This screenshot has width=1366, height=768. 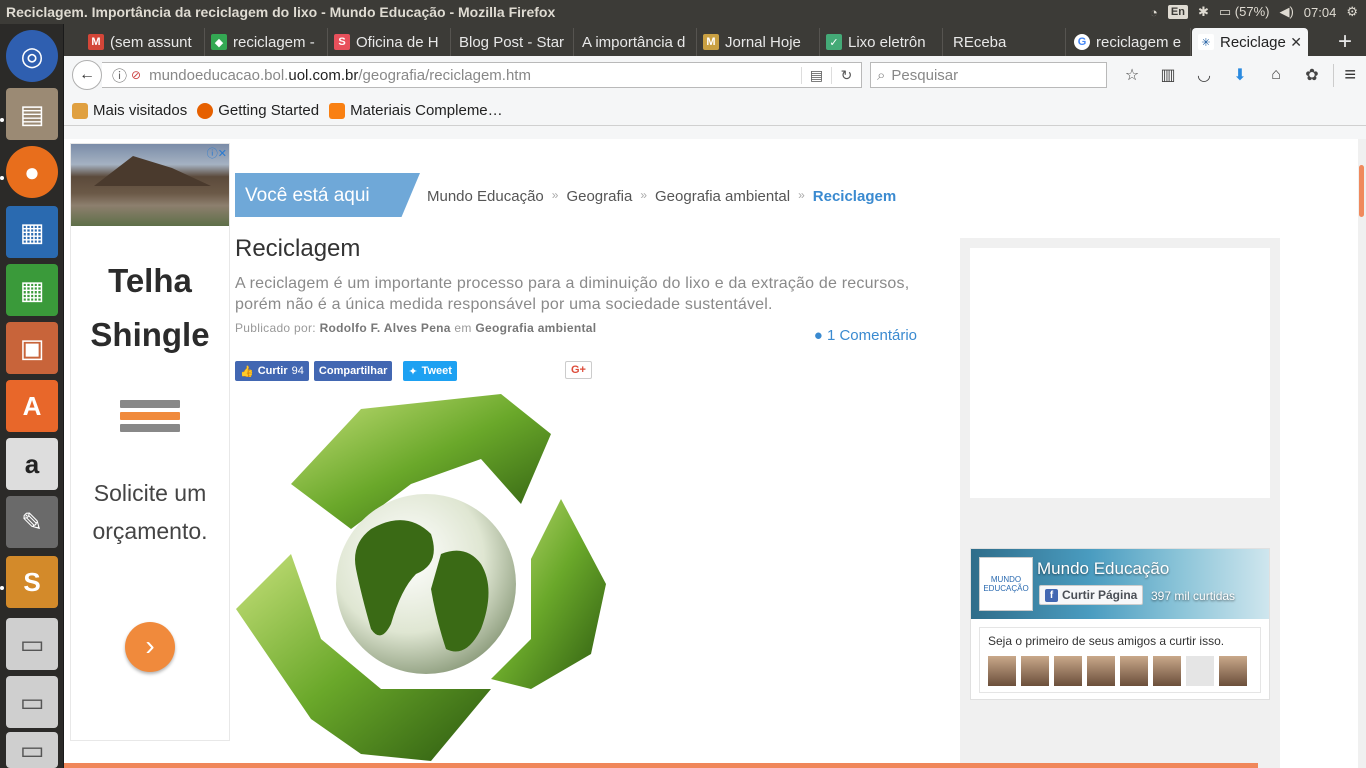 I want to click on tab-label: (sem assunt, so click(x=151, y=42).